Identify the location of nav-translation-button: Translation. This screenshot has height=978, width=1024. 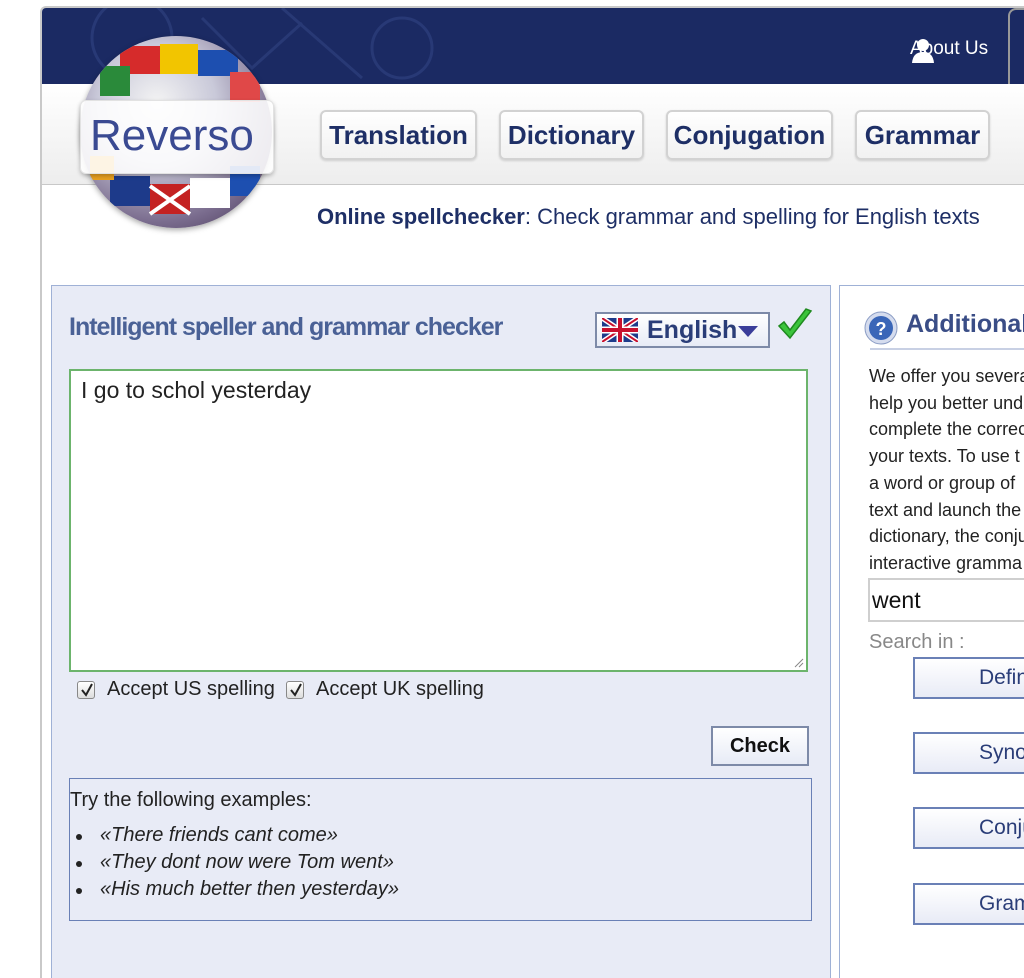
(398, 135).